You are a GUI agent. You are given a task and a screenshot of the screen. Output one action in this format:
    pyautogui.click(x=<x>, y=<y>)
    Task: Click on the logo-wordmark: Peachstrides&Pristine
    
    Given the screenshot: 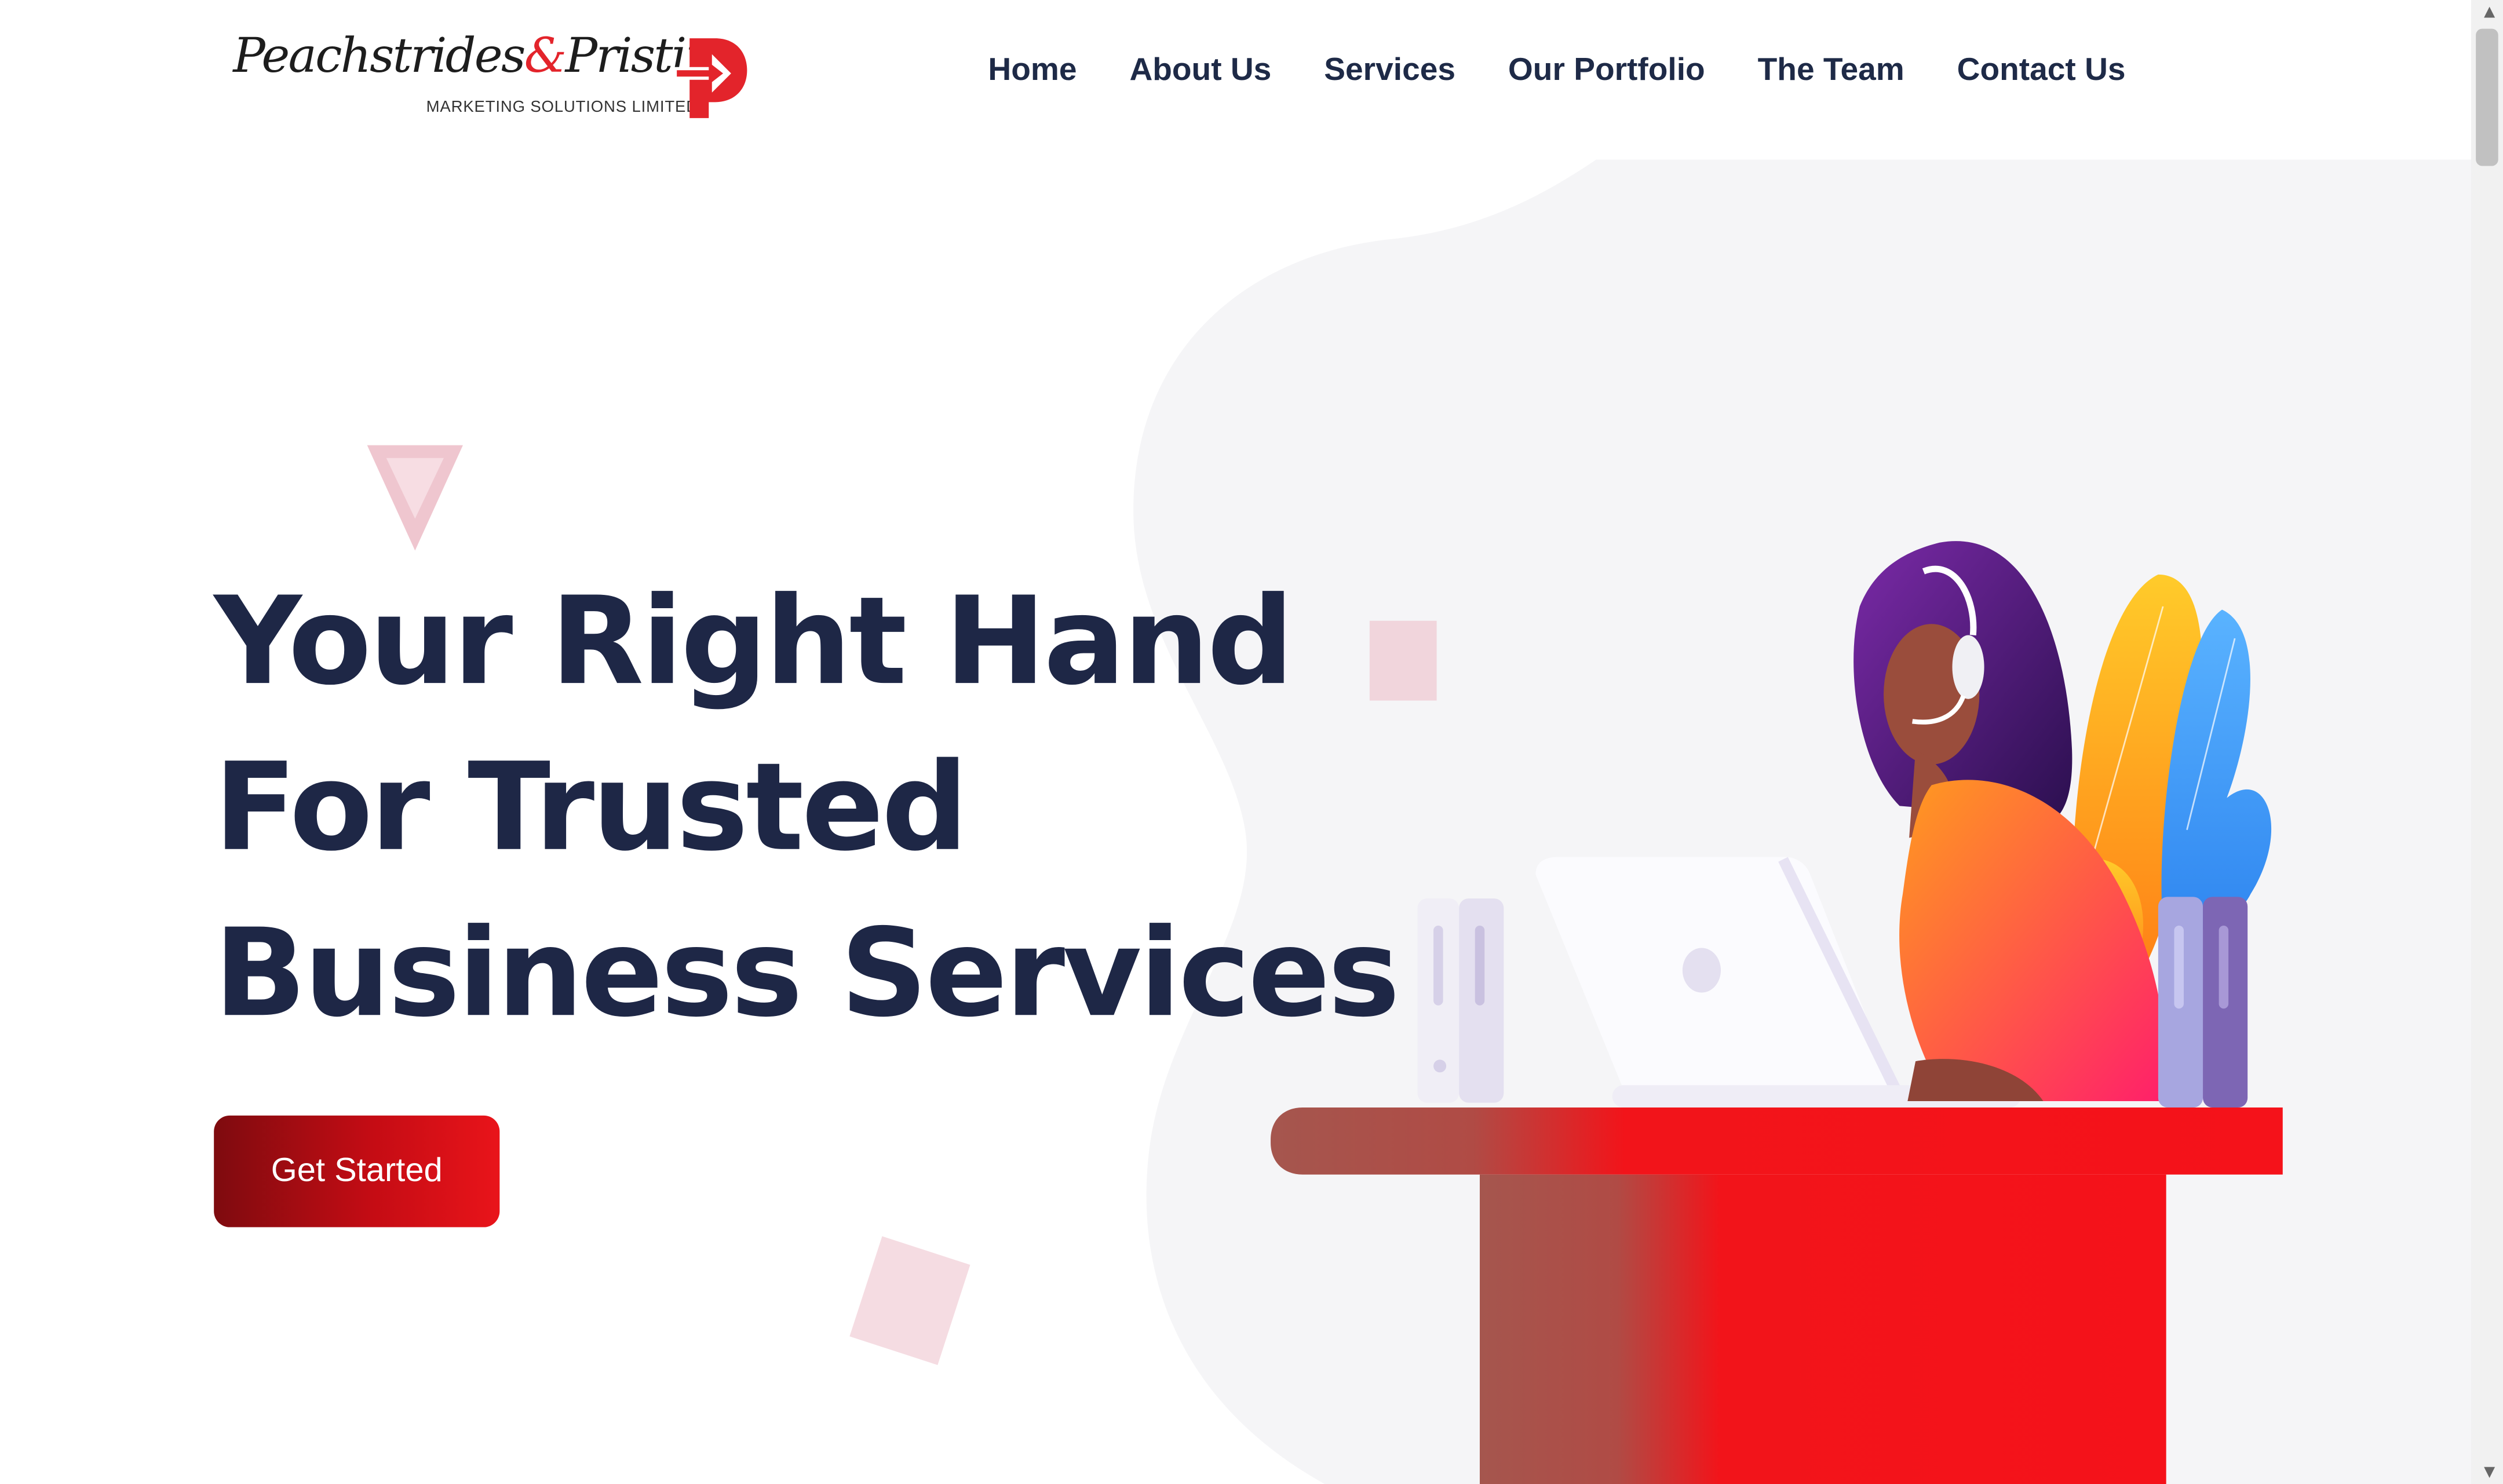 What is the action you would take?
    pyautogui.click(x=488, y=56)
    